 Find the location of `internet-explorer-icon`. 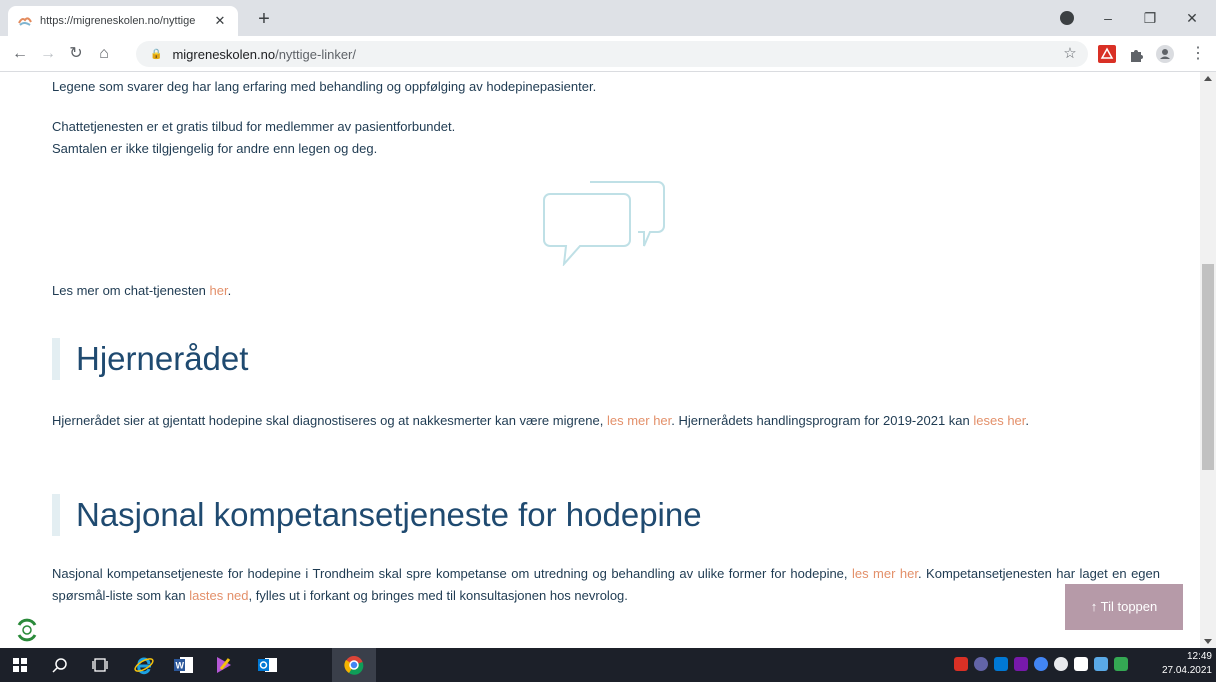

internet-explorer-icon is located at coordinates (144, 665).